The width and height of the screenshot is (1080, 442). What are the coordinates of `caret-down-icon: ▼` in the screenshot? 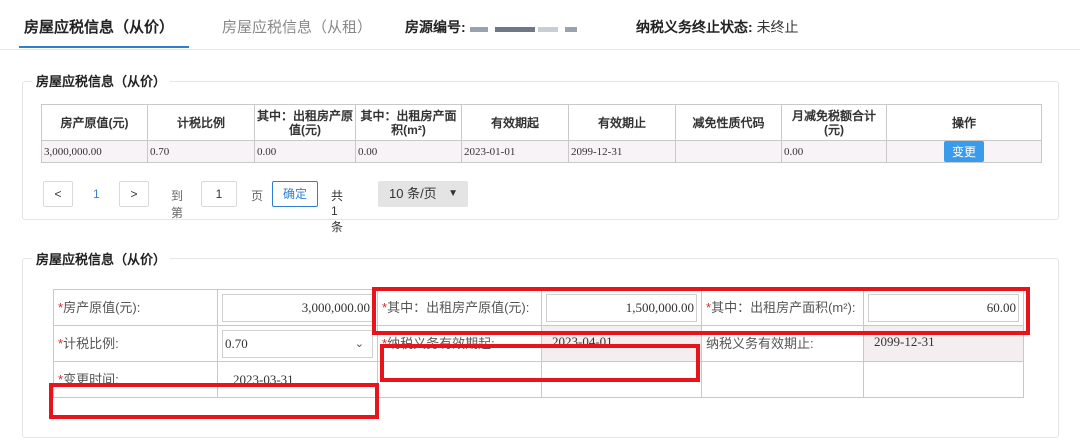 It's located at (453, 193).